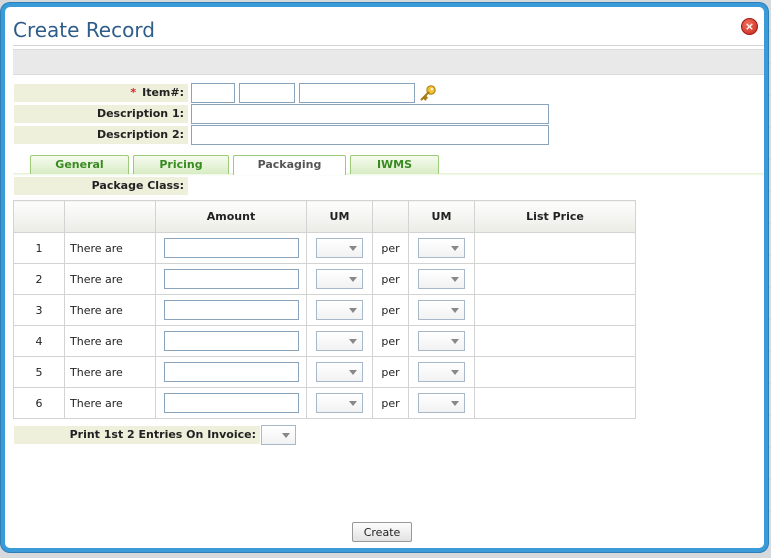  What do you see at coordinates (267, 93) in the screenshot?
I see `item-part2-input` at bounding box center [267, 93].